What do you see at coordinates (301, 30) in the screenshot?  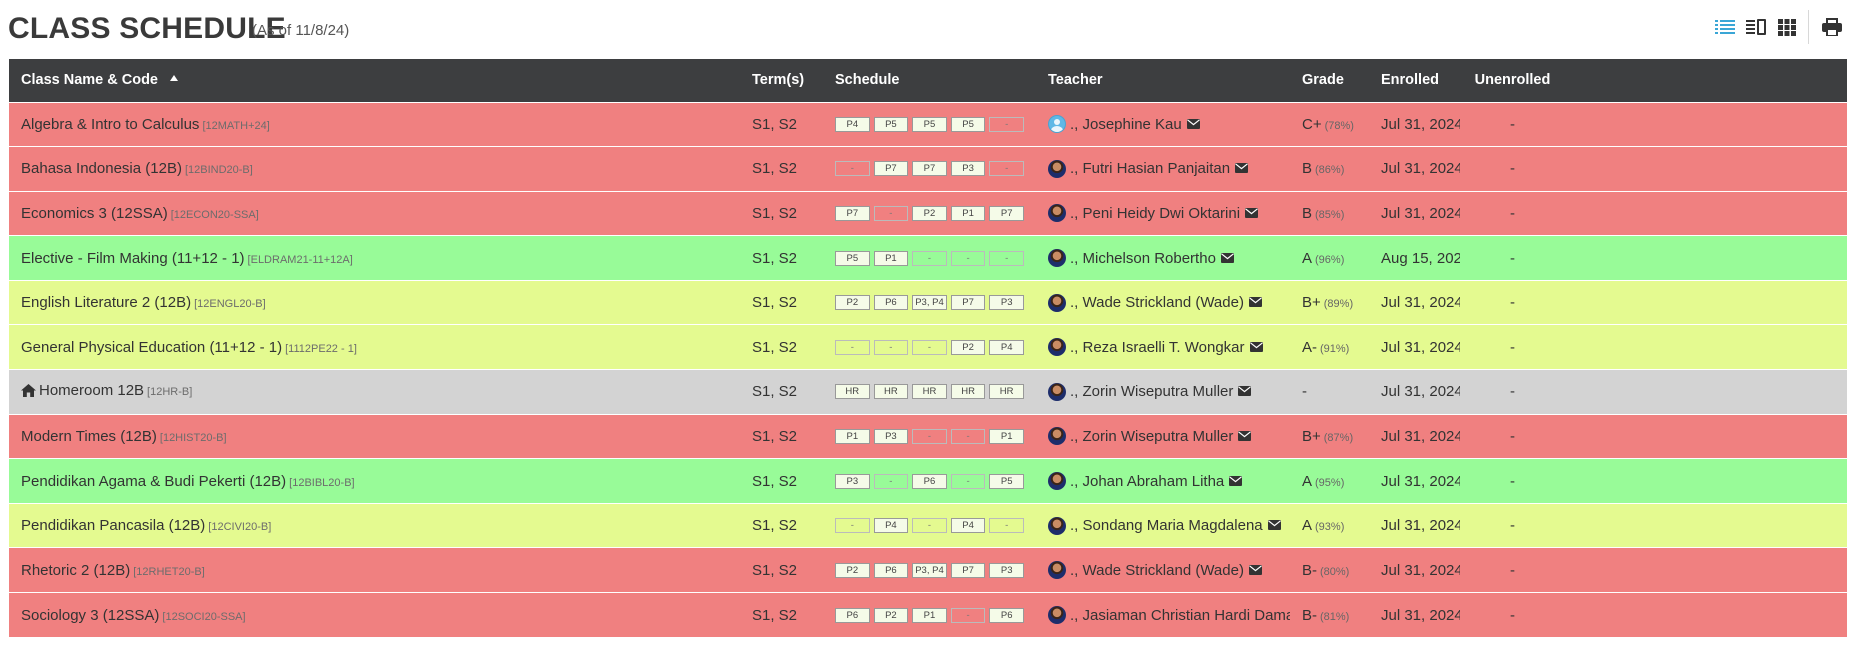 I see `page-subtitle: (As of 11/8/24)` at bounding box center [301, 30].